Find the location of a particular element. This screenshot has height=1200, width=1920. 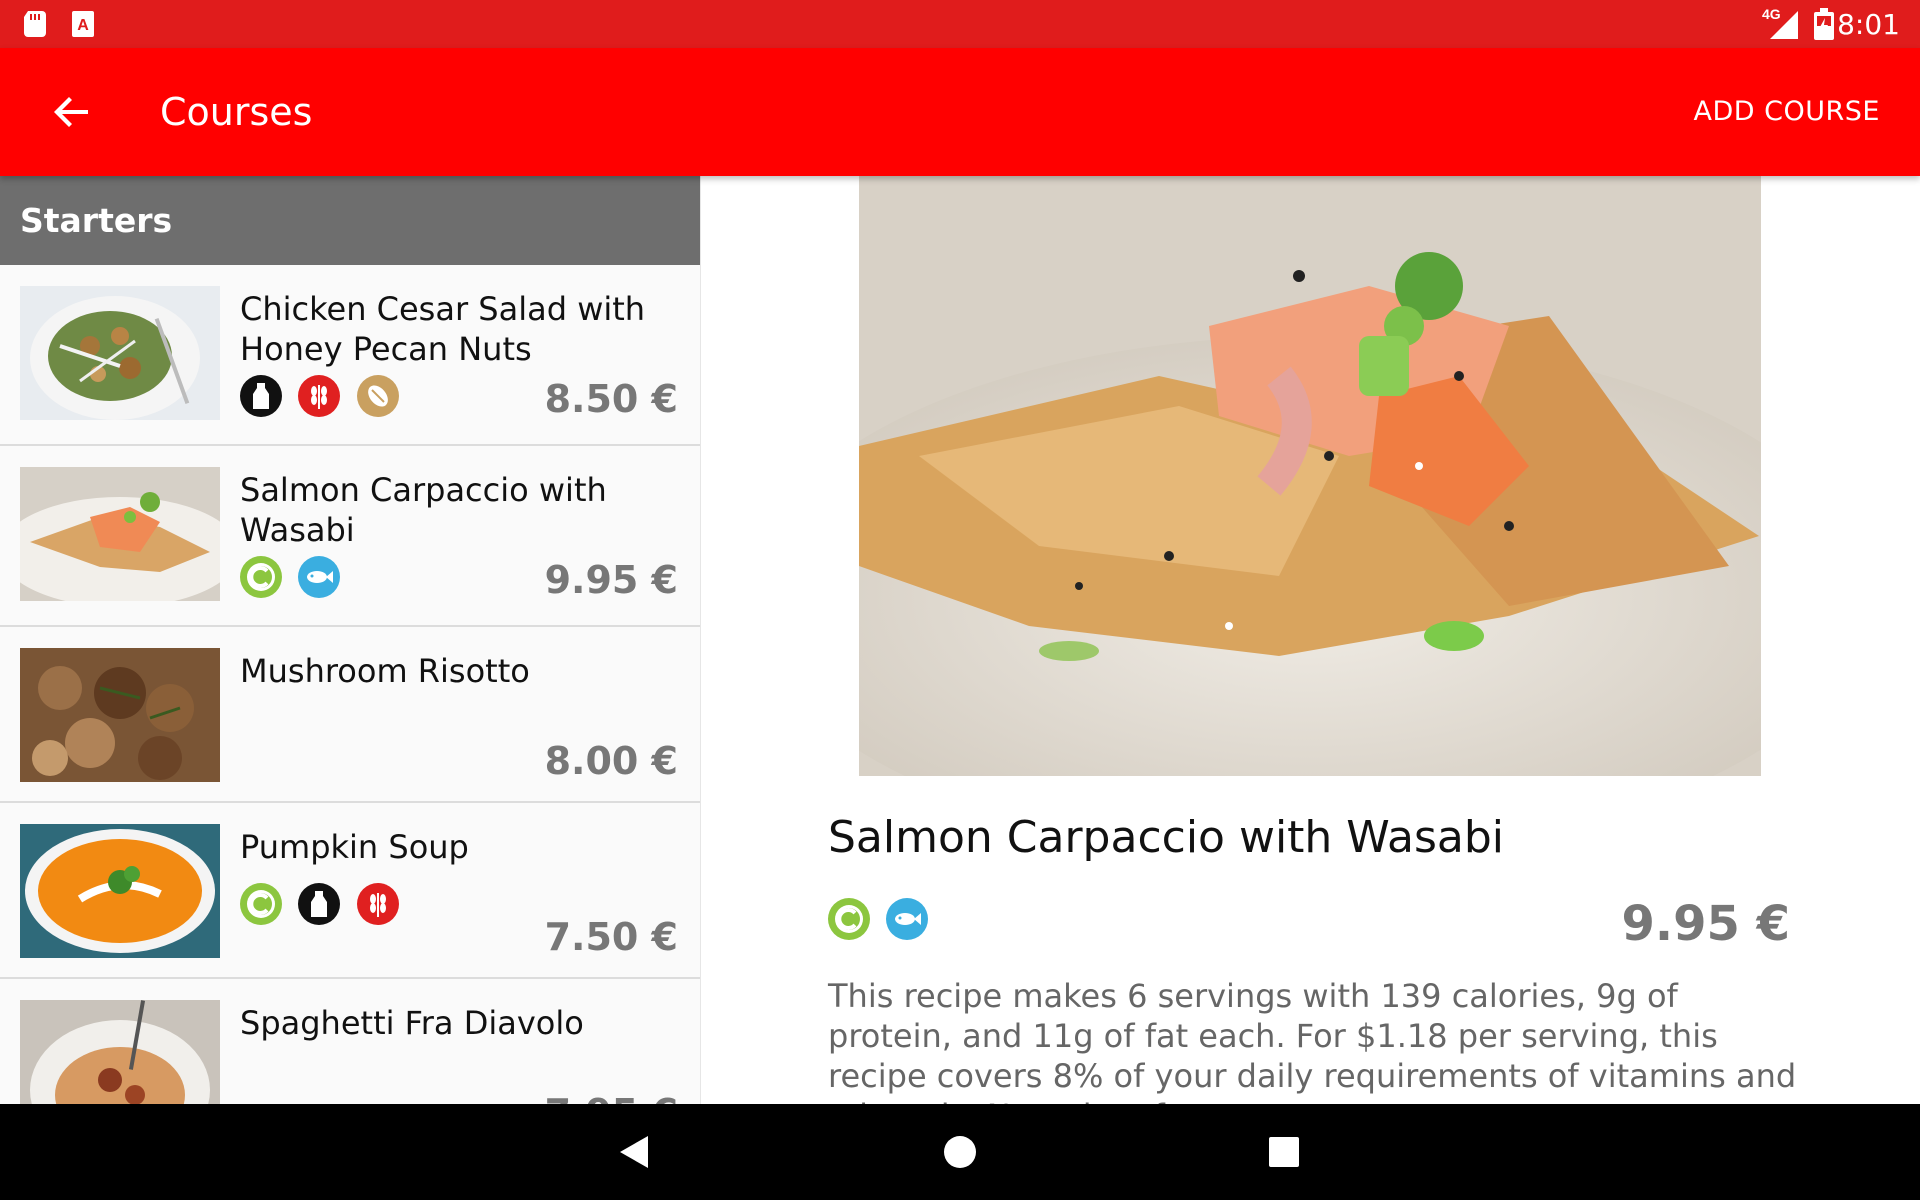

list-item: Salmon Carpaccio with Wasabi 9.95 € is located at coordinates (350, 536).